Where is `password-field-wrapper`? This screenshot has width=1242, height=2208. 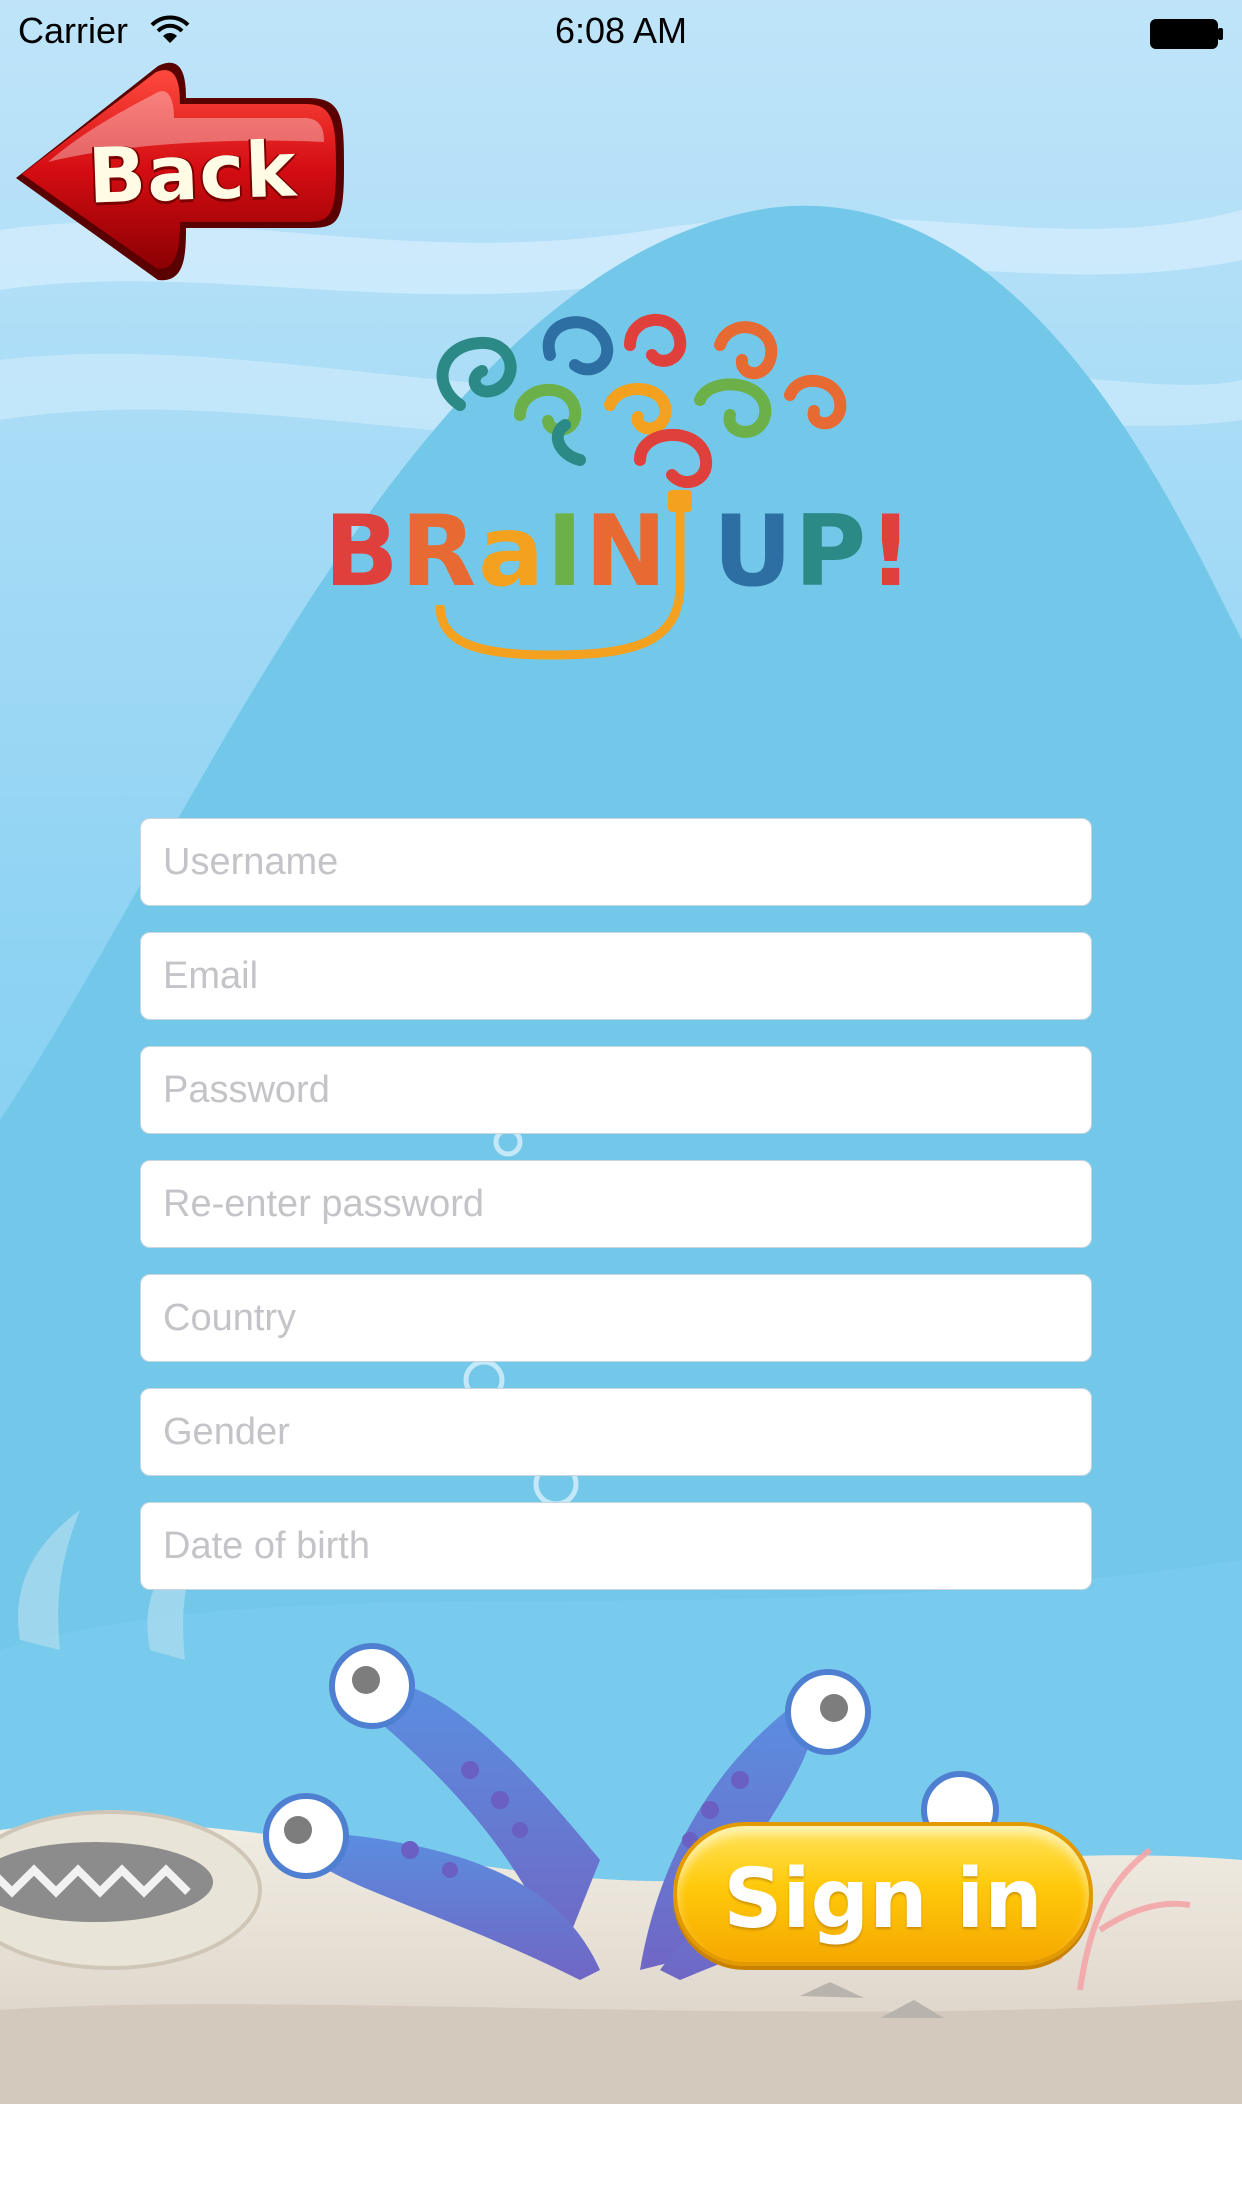 password-field-wrapper is located at coordinates (616, 1090).